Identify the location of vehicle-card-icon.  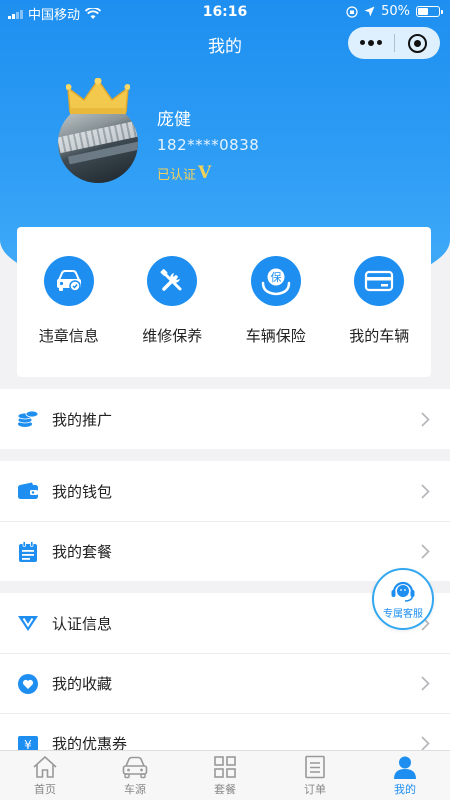
(379, 281).